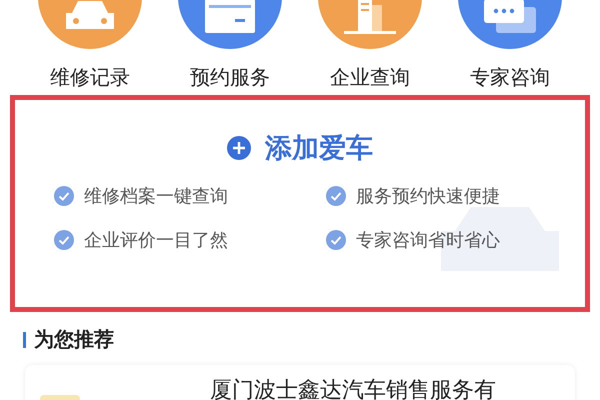 The image size is (600, 400). Describe the element at coordinates (90, 77) in the screenshot. I see `shortcut-label: 维修记录` at that location.